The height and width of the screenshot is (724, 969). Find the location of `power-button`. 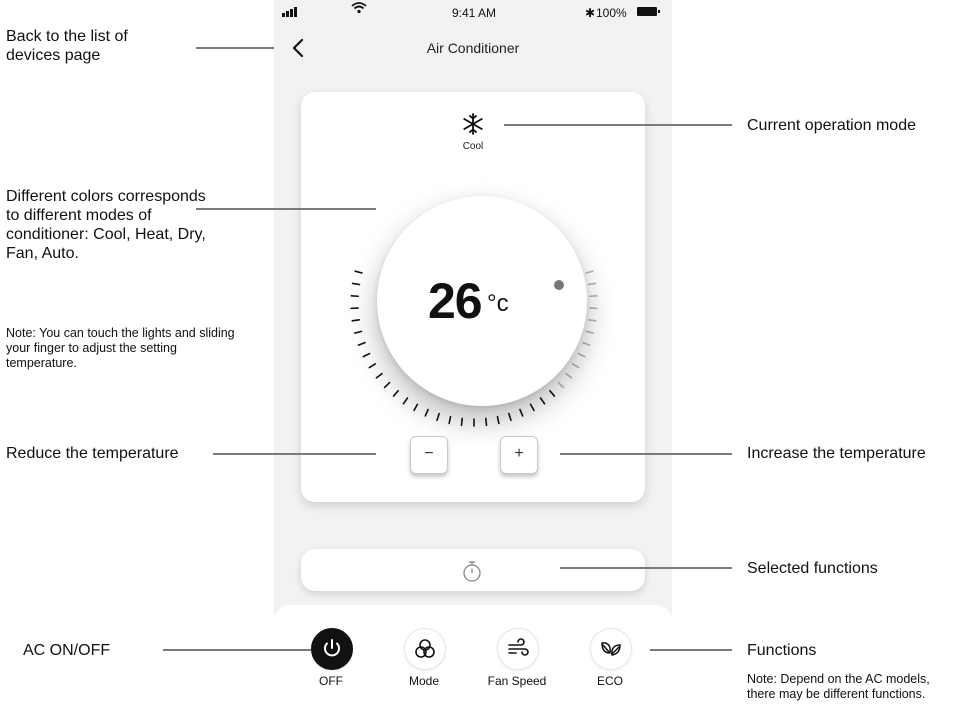

power-button is located at coordinates (332, 649).